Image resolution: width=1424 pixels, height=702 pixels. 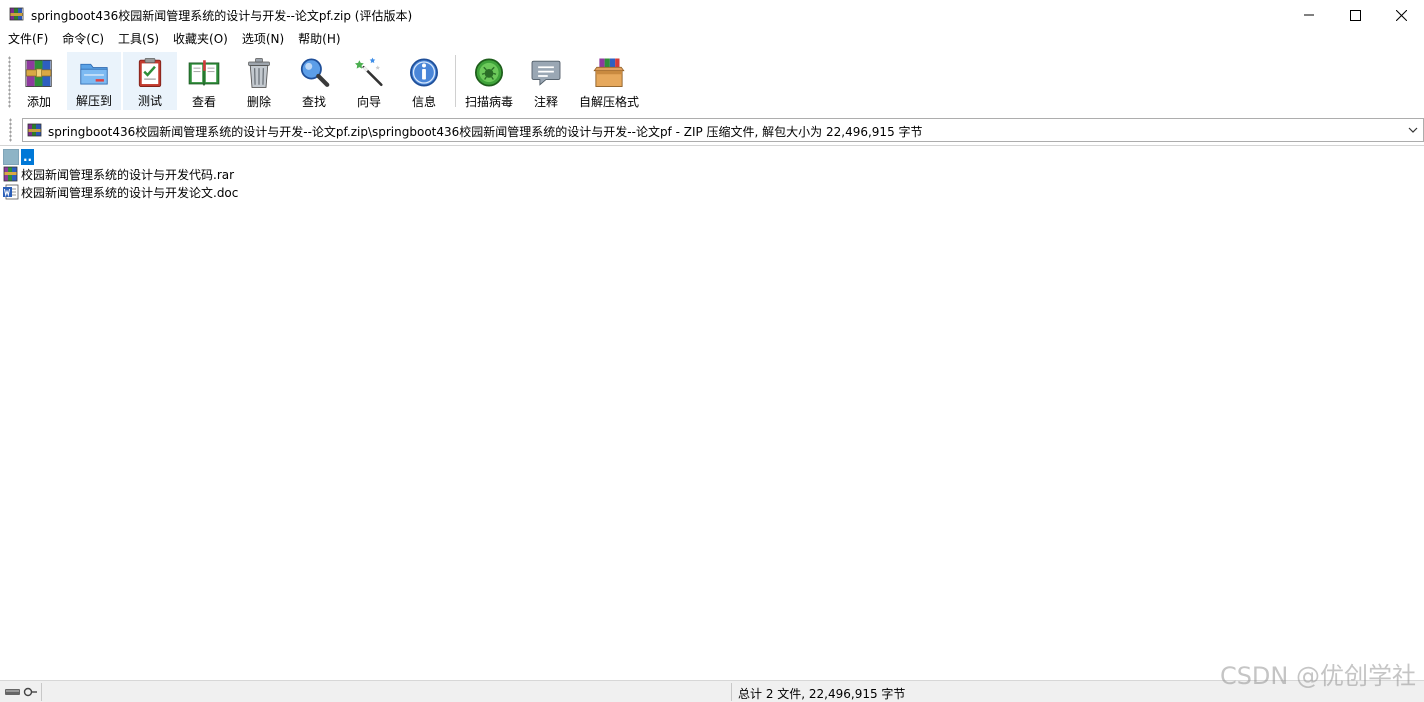 What do you see at coordinates (387, 692) in the screenshot?
I see `status-selection` at bounding box center [387, 692].